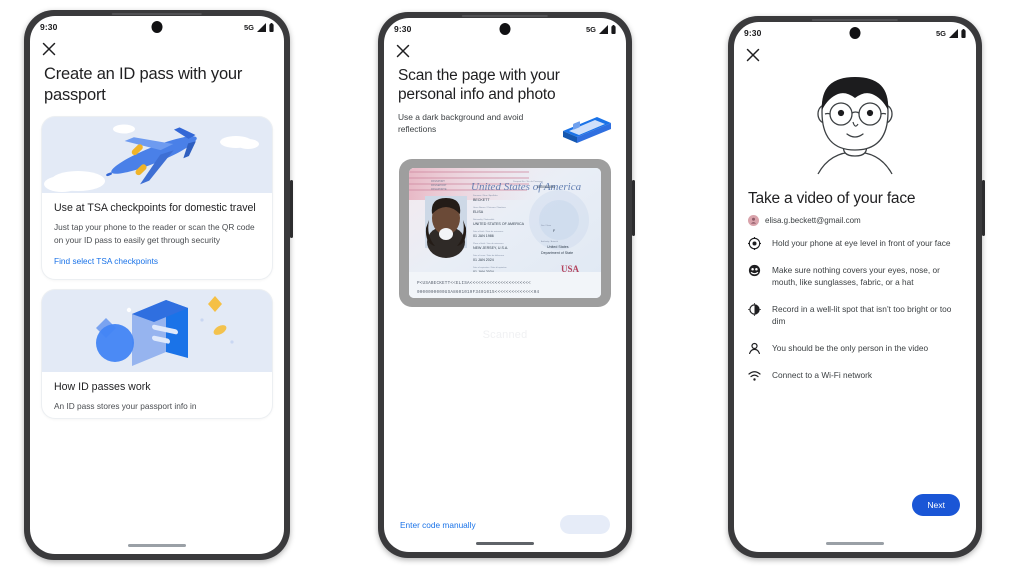 This screenshot has height=576, width=1024. I want to click on svg-text: Authority / Autorité, so click(550, 241).